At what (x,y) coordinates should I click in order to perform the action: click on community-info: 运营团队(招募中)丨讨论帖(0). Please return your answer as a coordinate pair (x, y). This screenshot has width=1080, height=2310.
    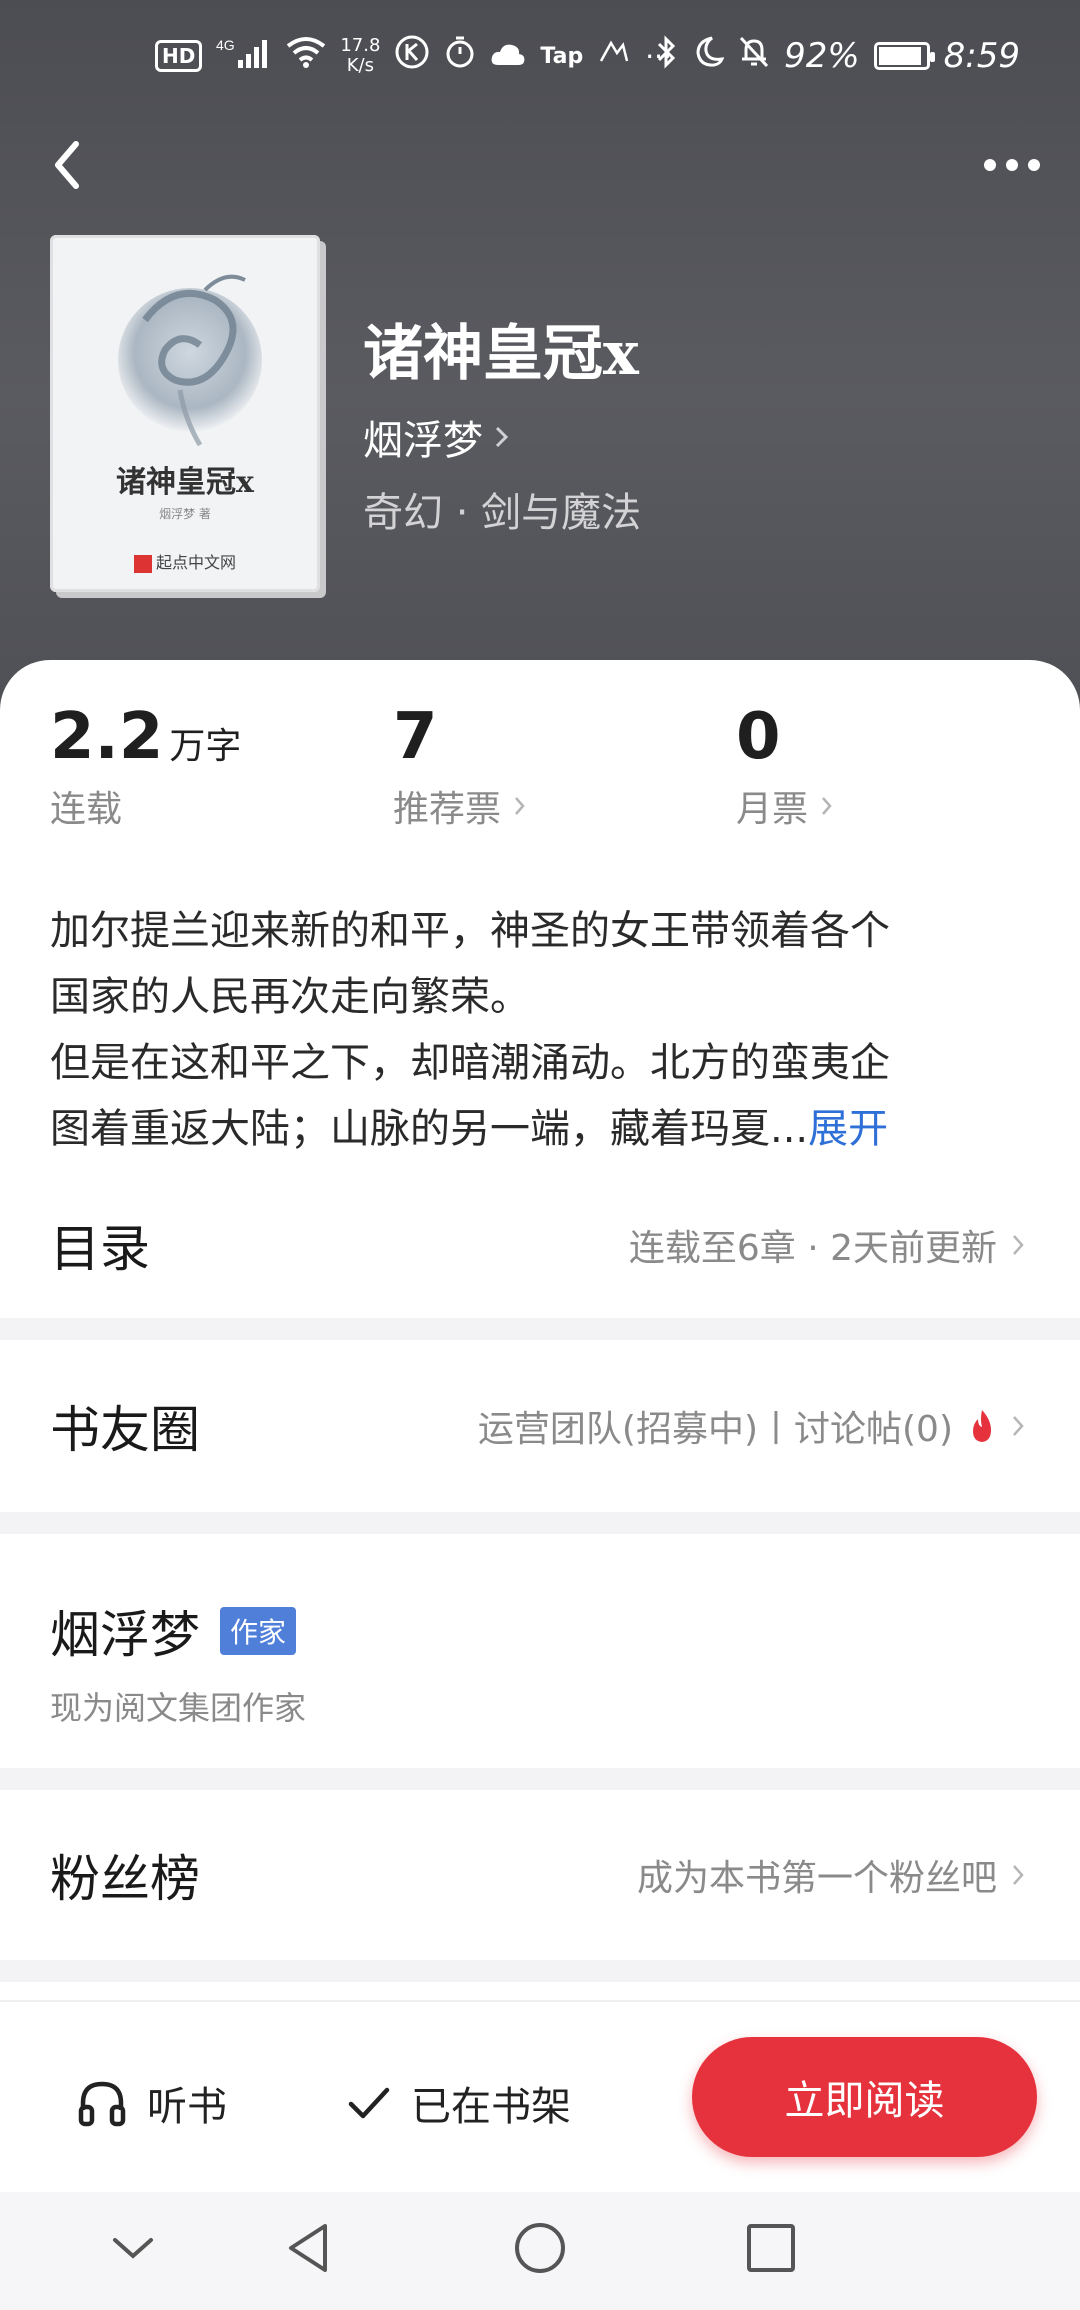
    Looking at the image, I should click on (751, 1426).